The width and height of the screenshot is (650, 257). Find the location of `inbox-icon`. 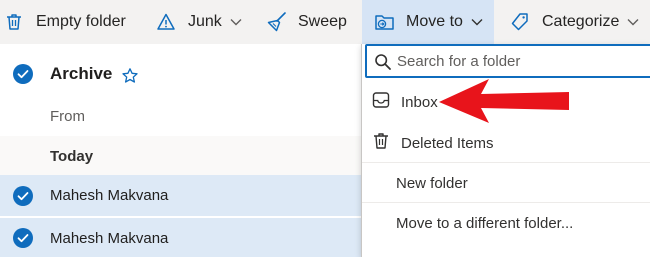

inbox-icon is located at coordinates (381, 102).